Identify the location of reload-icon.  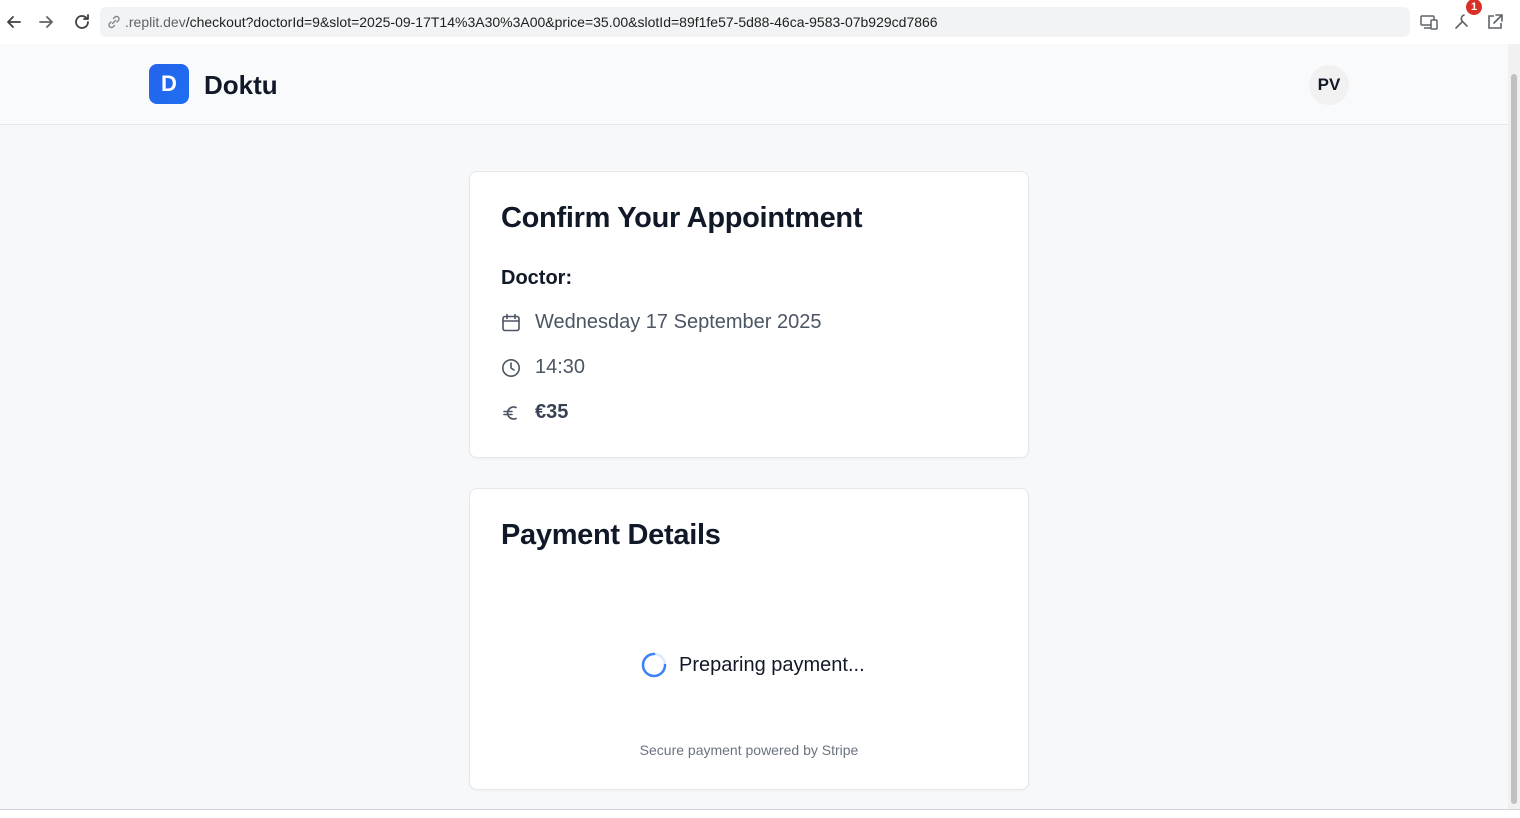
(82, 22).